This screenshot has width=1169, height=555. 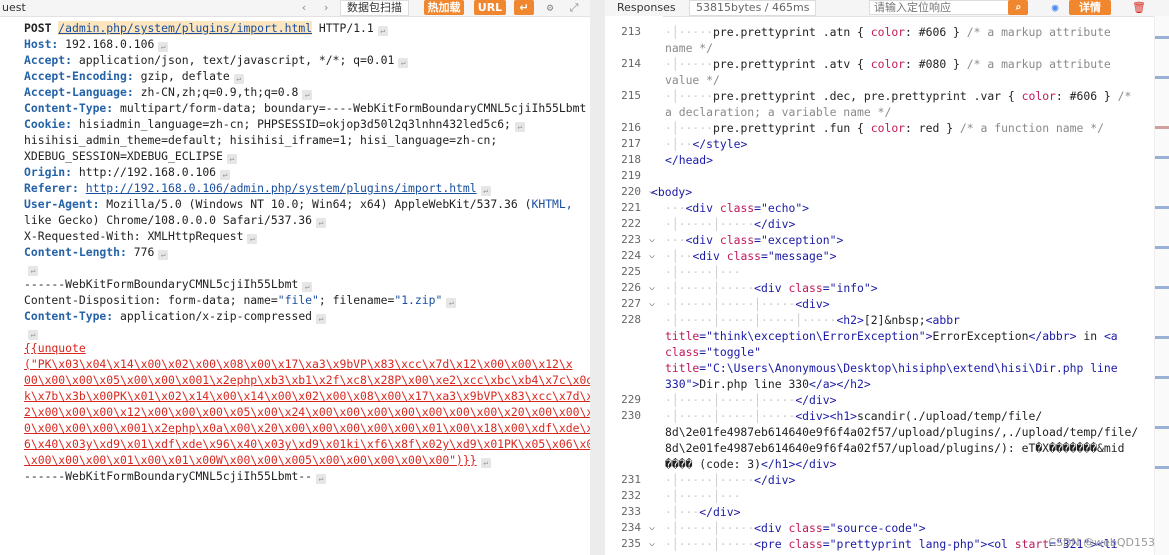 What do you see at coordinates (713, 352) in the screenshot?
I see `code-line-wrap: class="toggle"` at bounding box center [713, 352].